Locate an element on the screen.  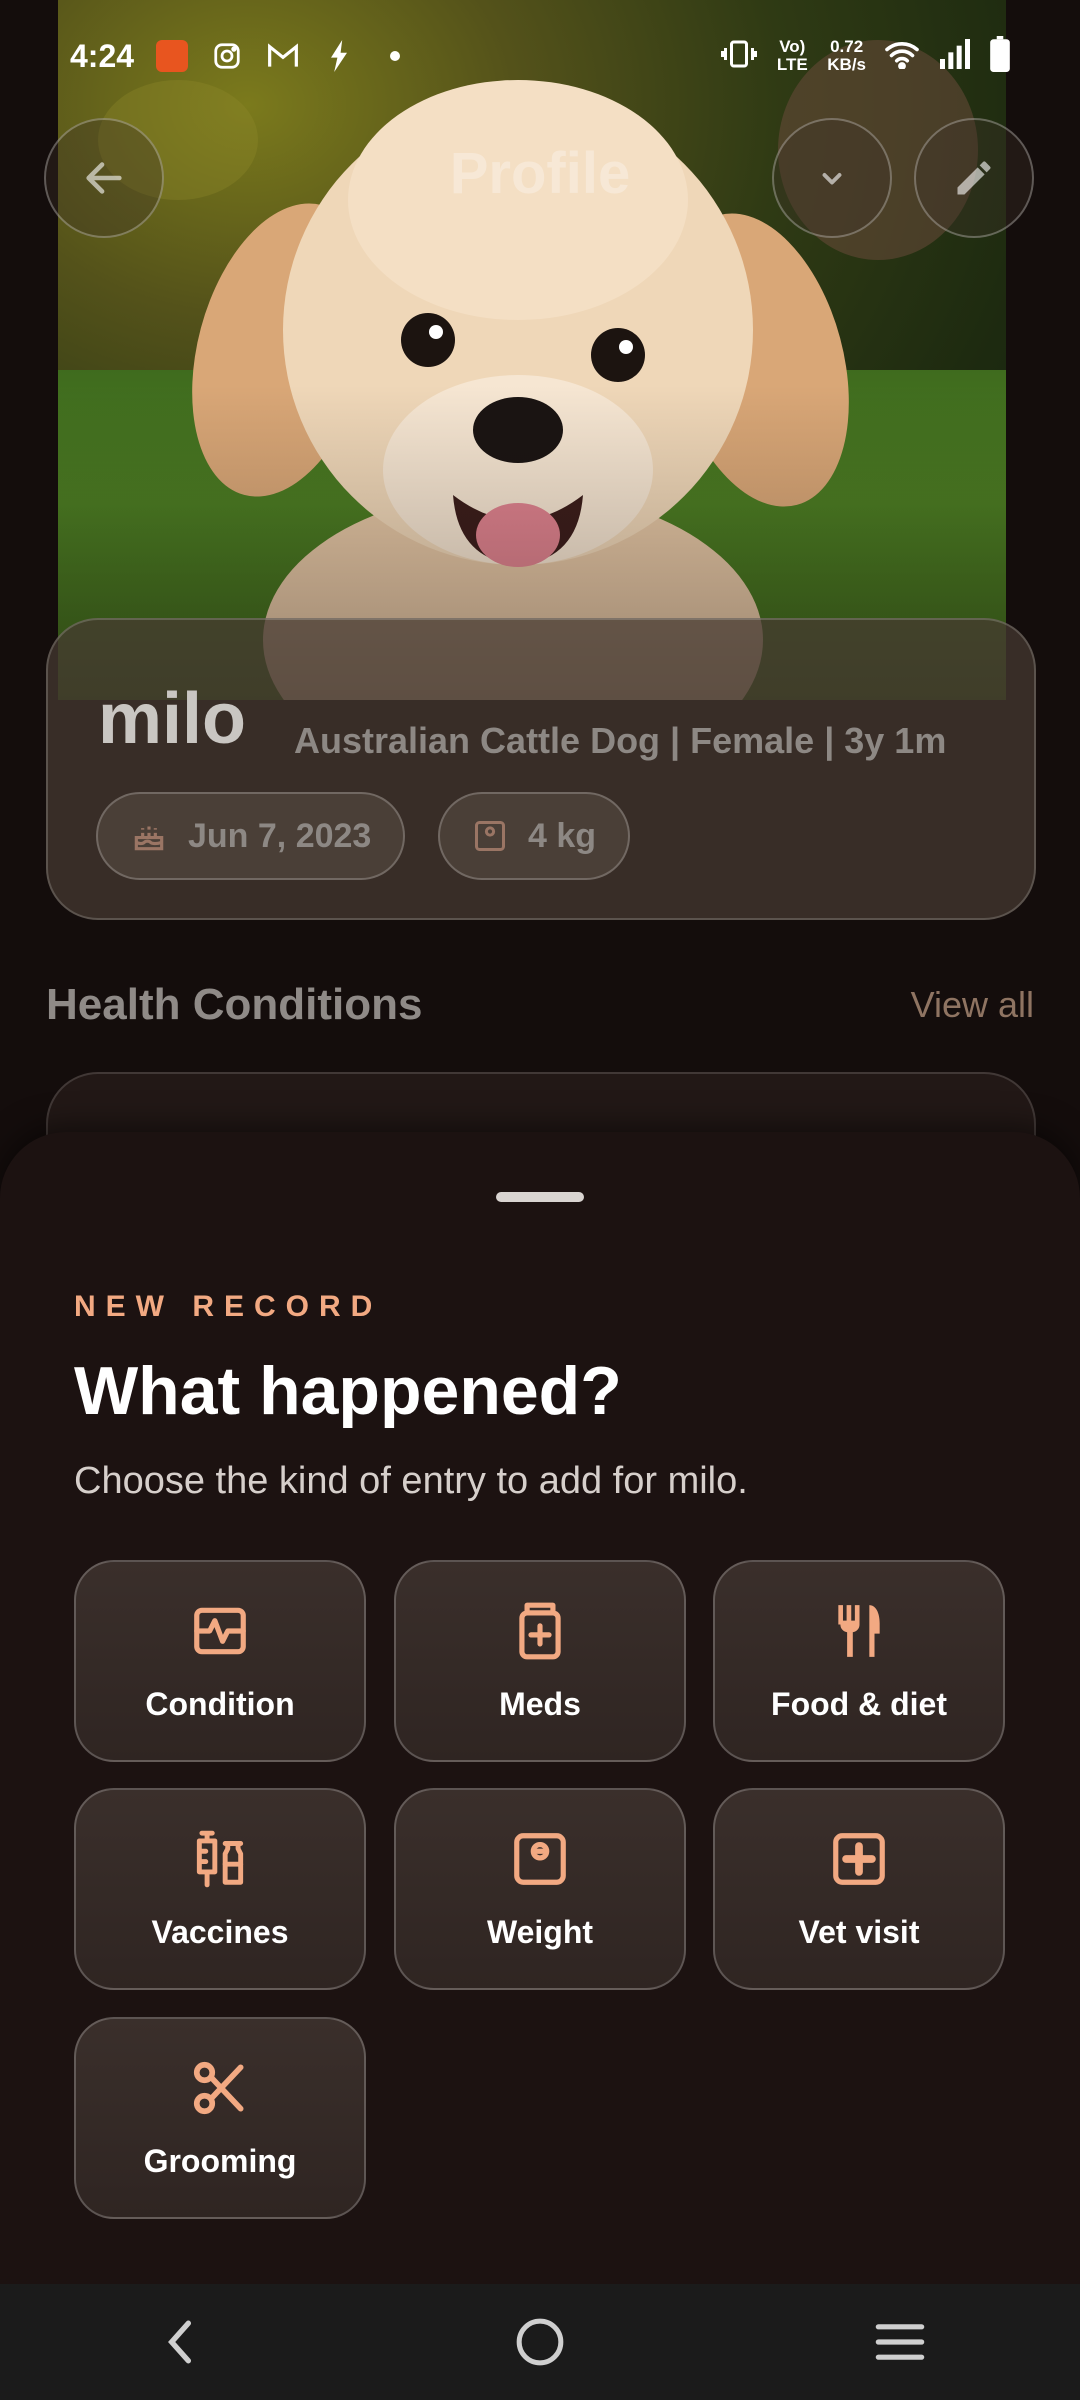
nav-home-button is located at coordinates (540, 2342).